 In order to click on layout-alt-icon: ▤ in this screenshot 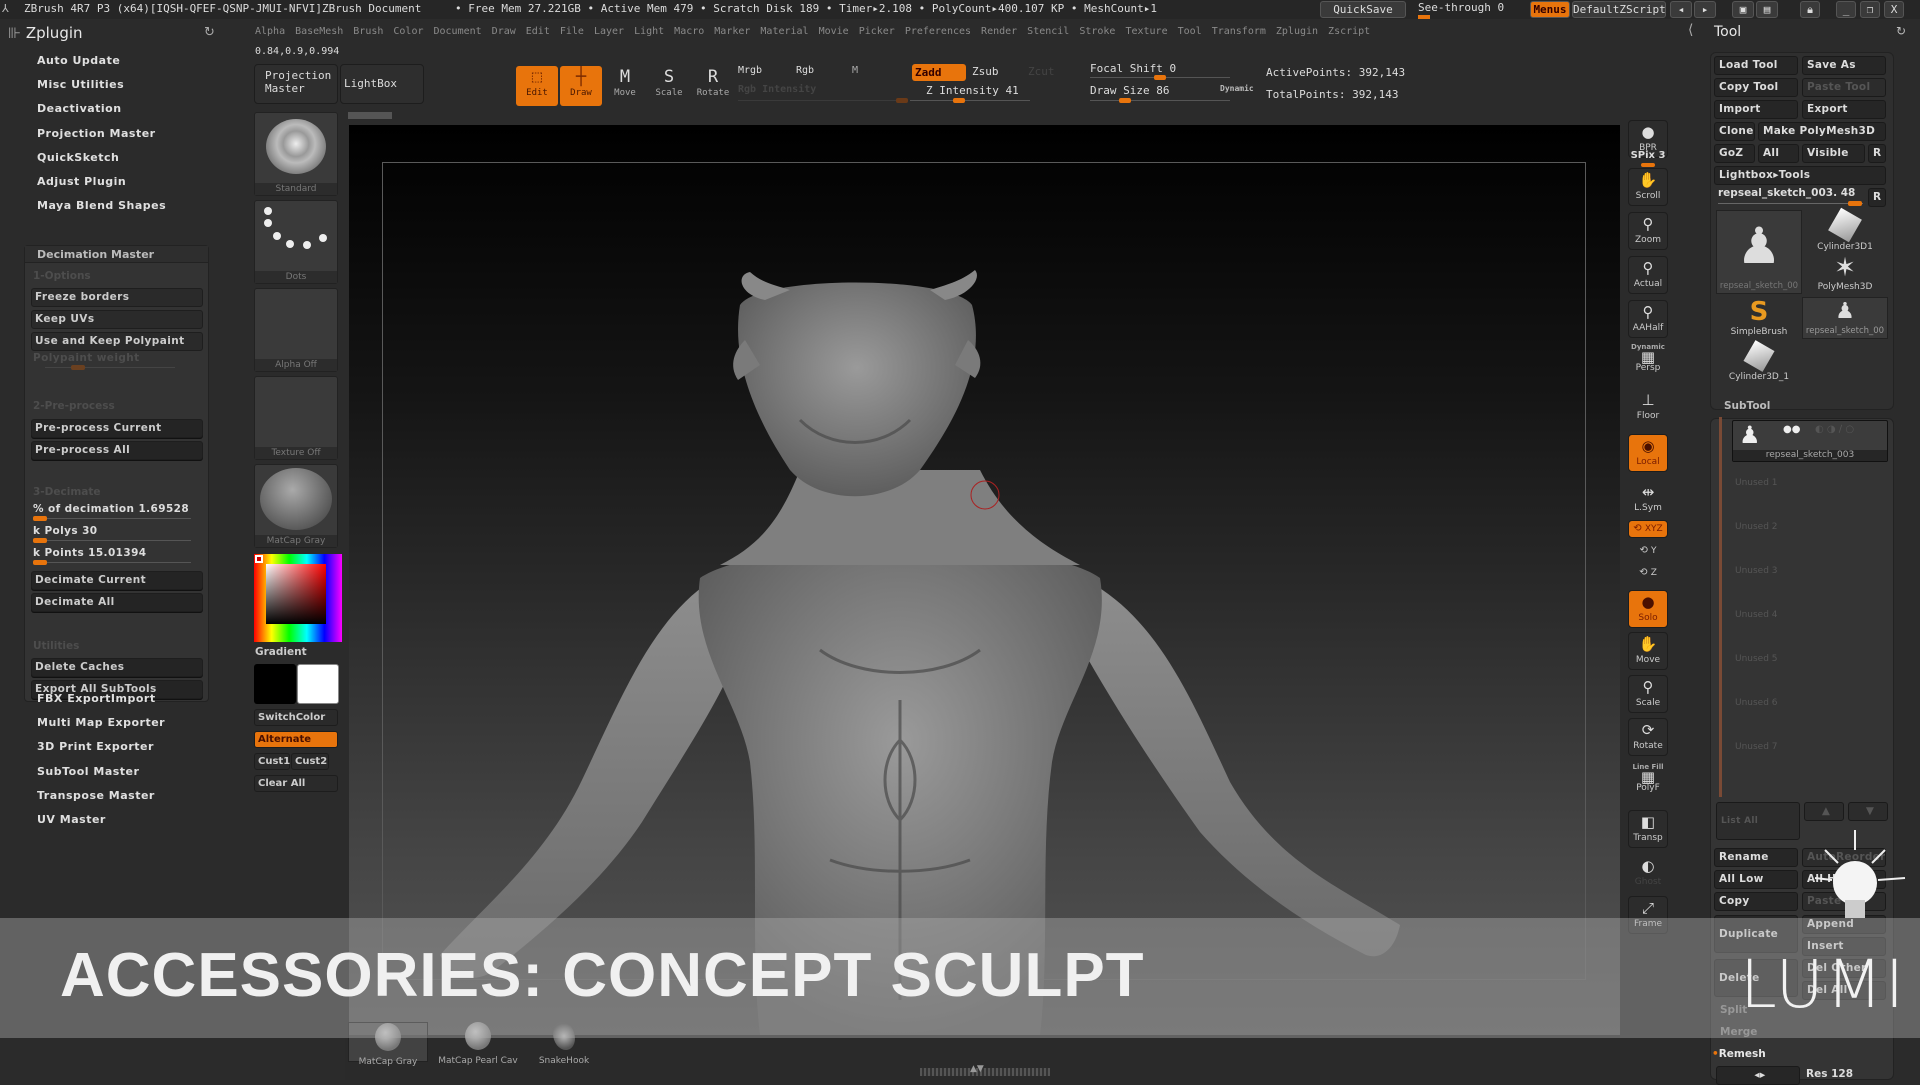, I will do `click(1767, 9)`.